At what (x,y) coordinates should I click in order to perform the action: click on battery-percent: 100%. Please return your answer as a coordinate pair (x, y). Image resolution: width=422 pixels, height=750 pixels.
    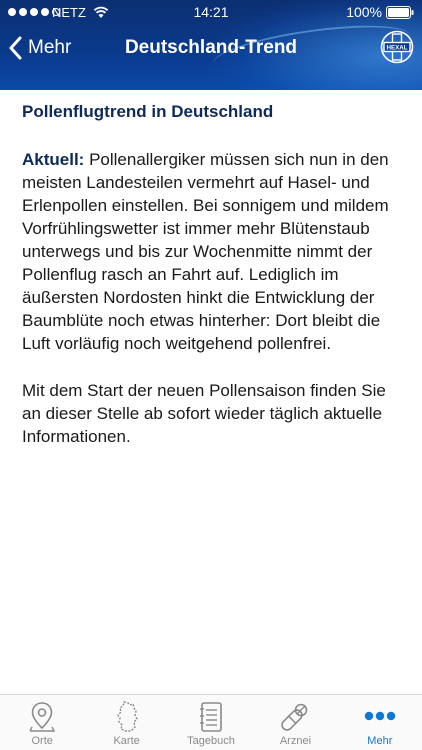
    Looking at the image, I should click on (364, 12).